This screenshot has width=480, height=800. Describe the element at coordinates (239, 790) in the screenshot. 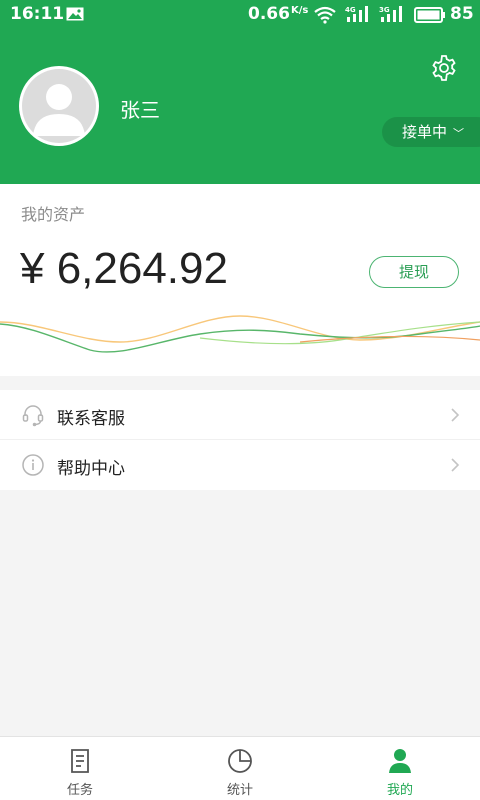

I see `tab-label: 统计` at that location.